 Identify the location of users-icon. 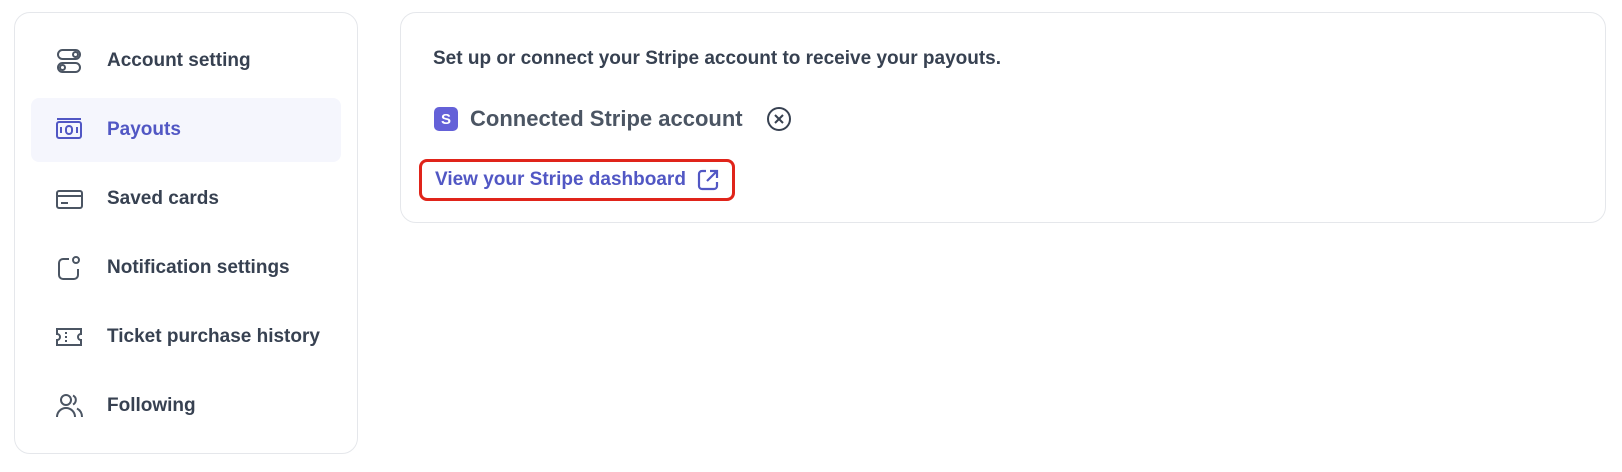
(69, 406).